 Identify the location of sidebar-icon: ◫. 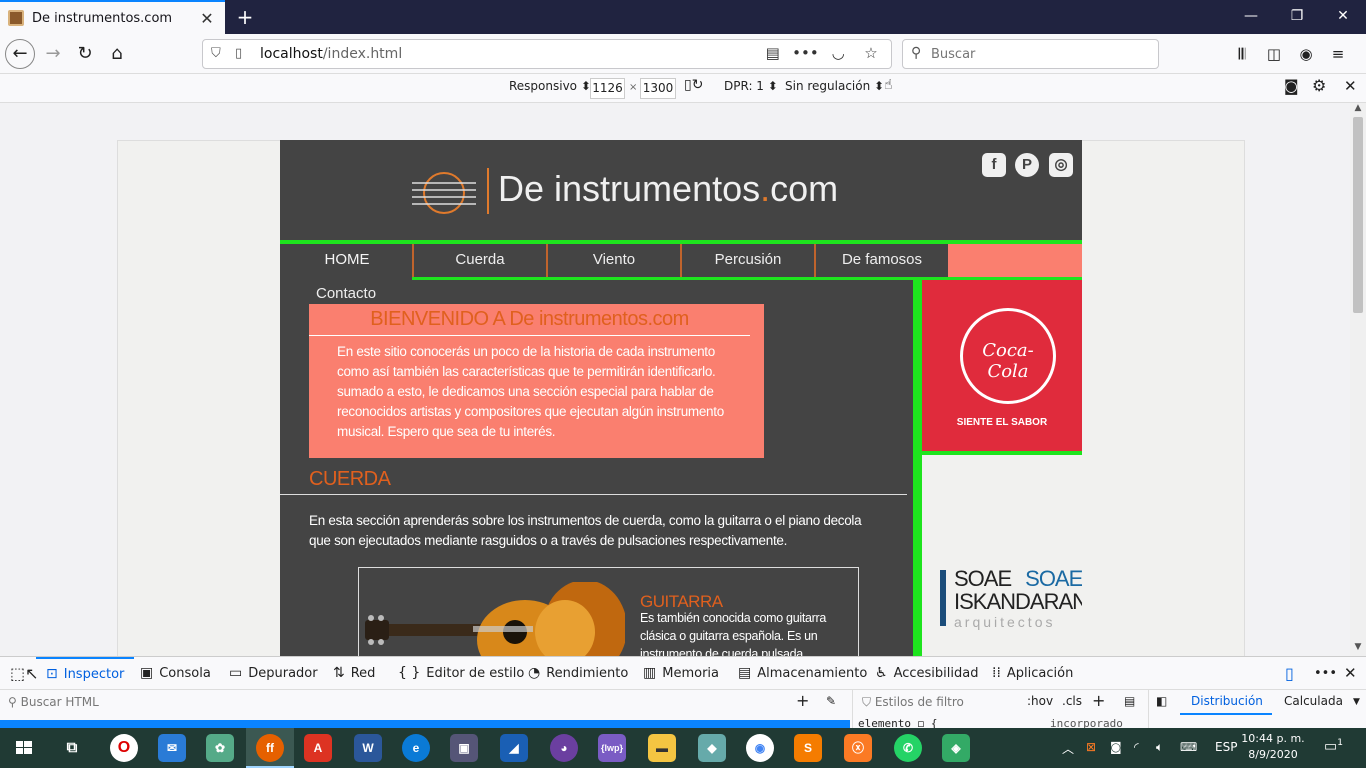
(1274, 54).